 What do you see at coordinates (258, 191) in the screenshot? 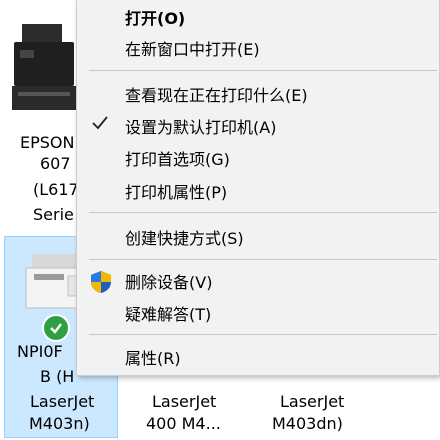
I see `menu-item-printer-properties: 打印机属性(P)` at bounding box center [258, 191].